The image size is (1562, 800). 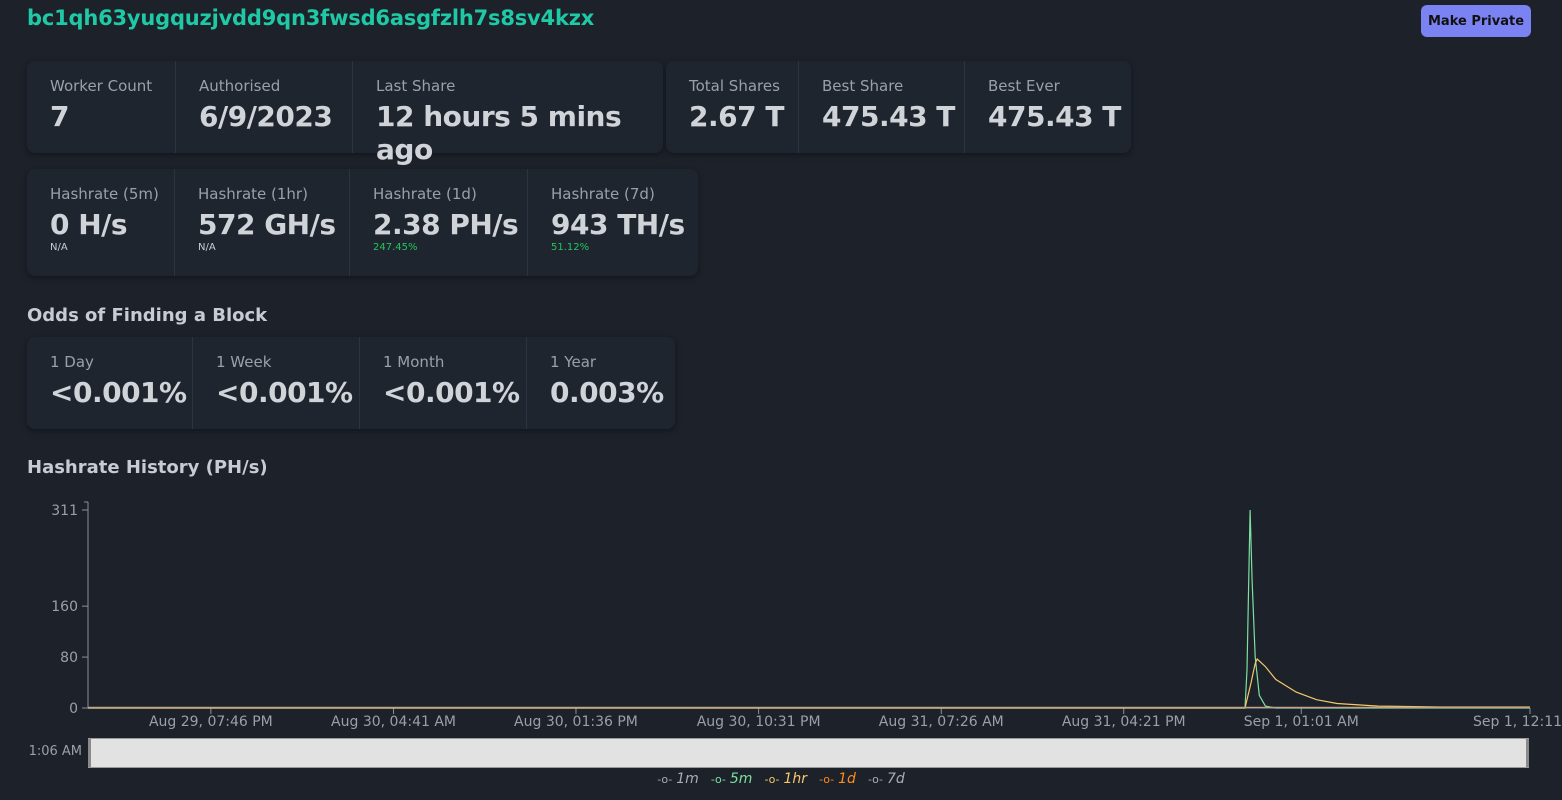 I want to click on x-tick-label: Aug 31, 07:26 AM, so click(x=941, y=722).